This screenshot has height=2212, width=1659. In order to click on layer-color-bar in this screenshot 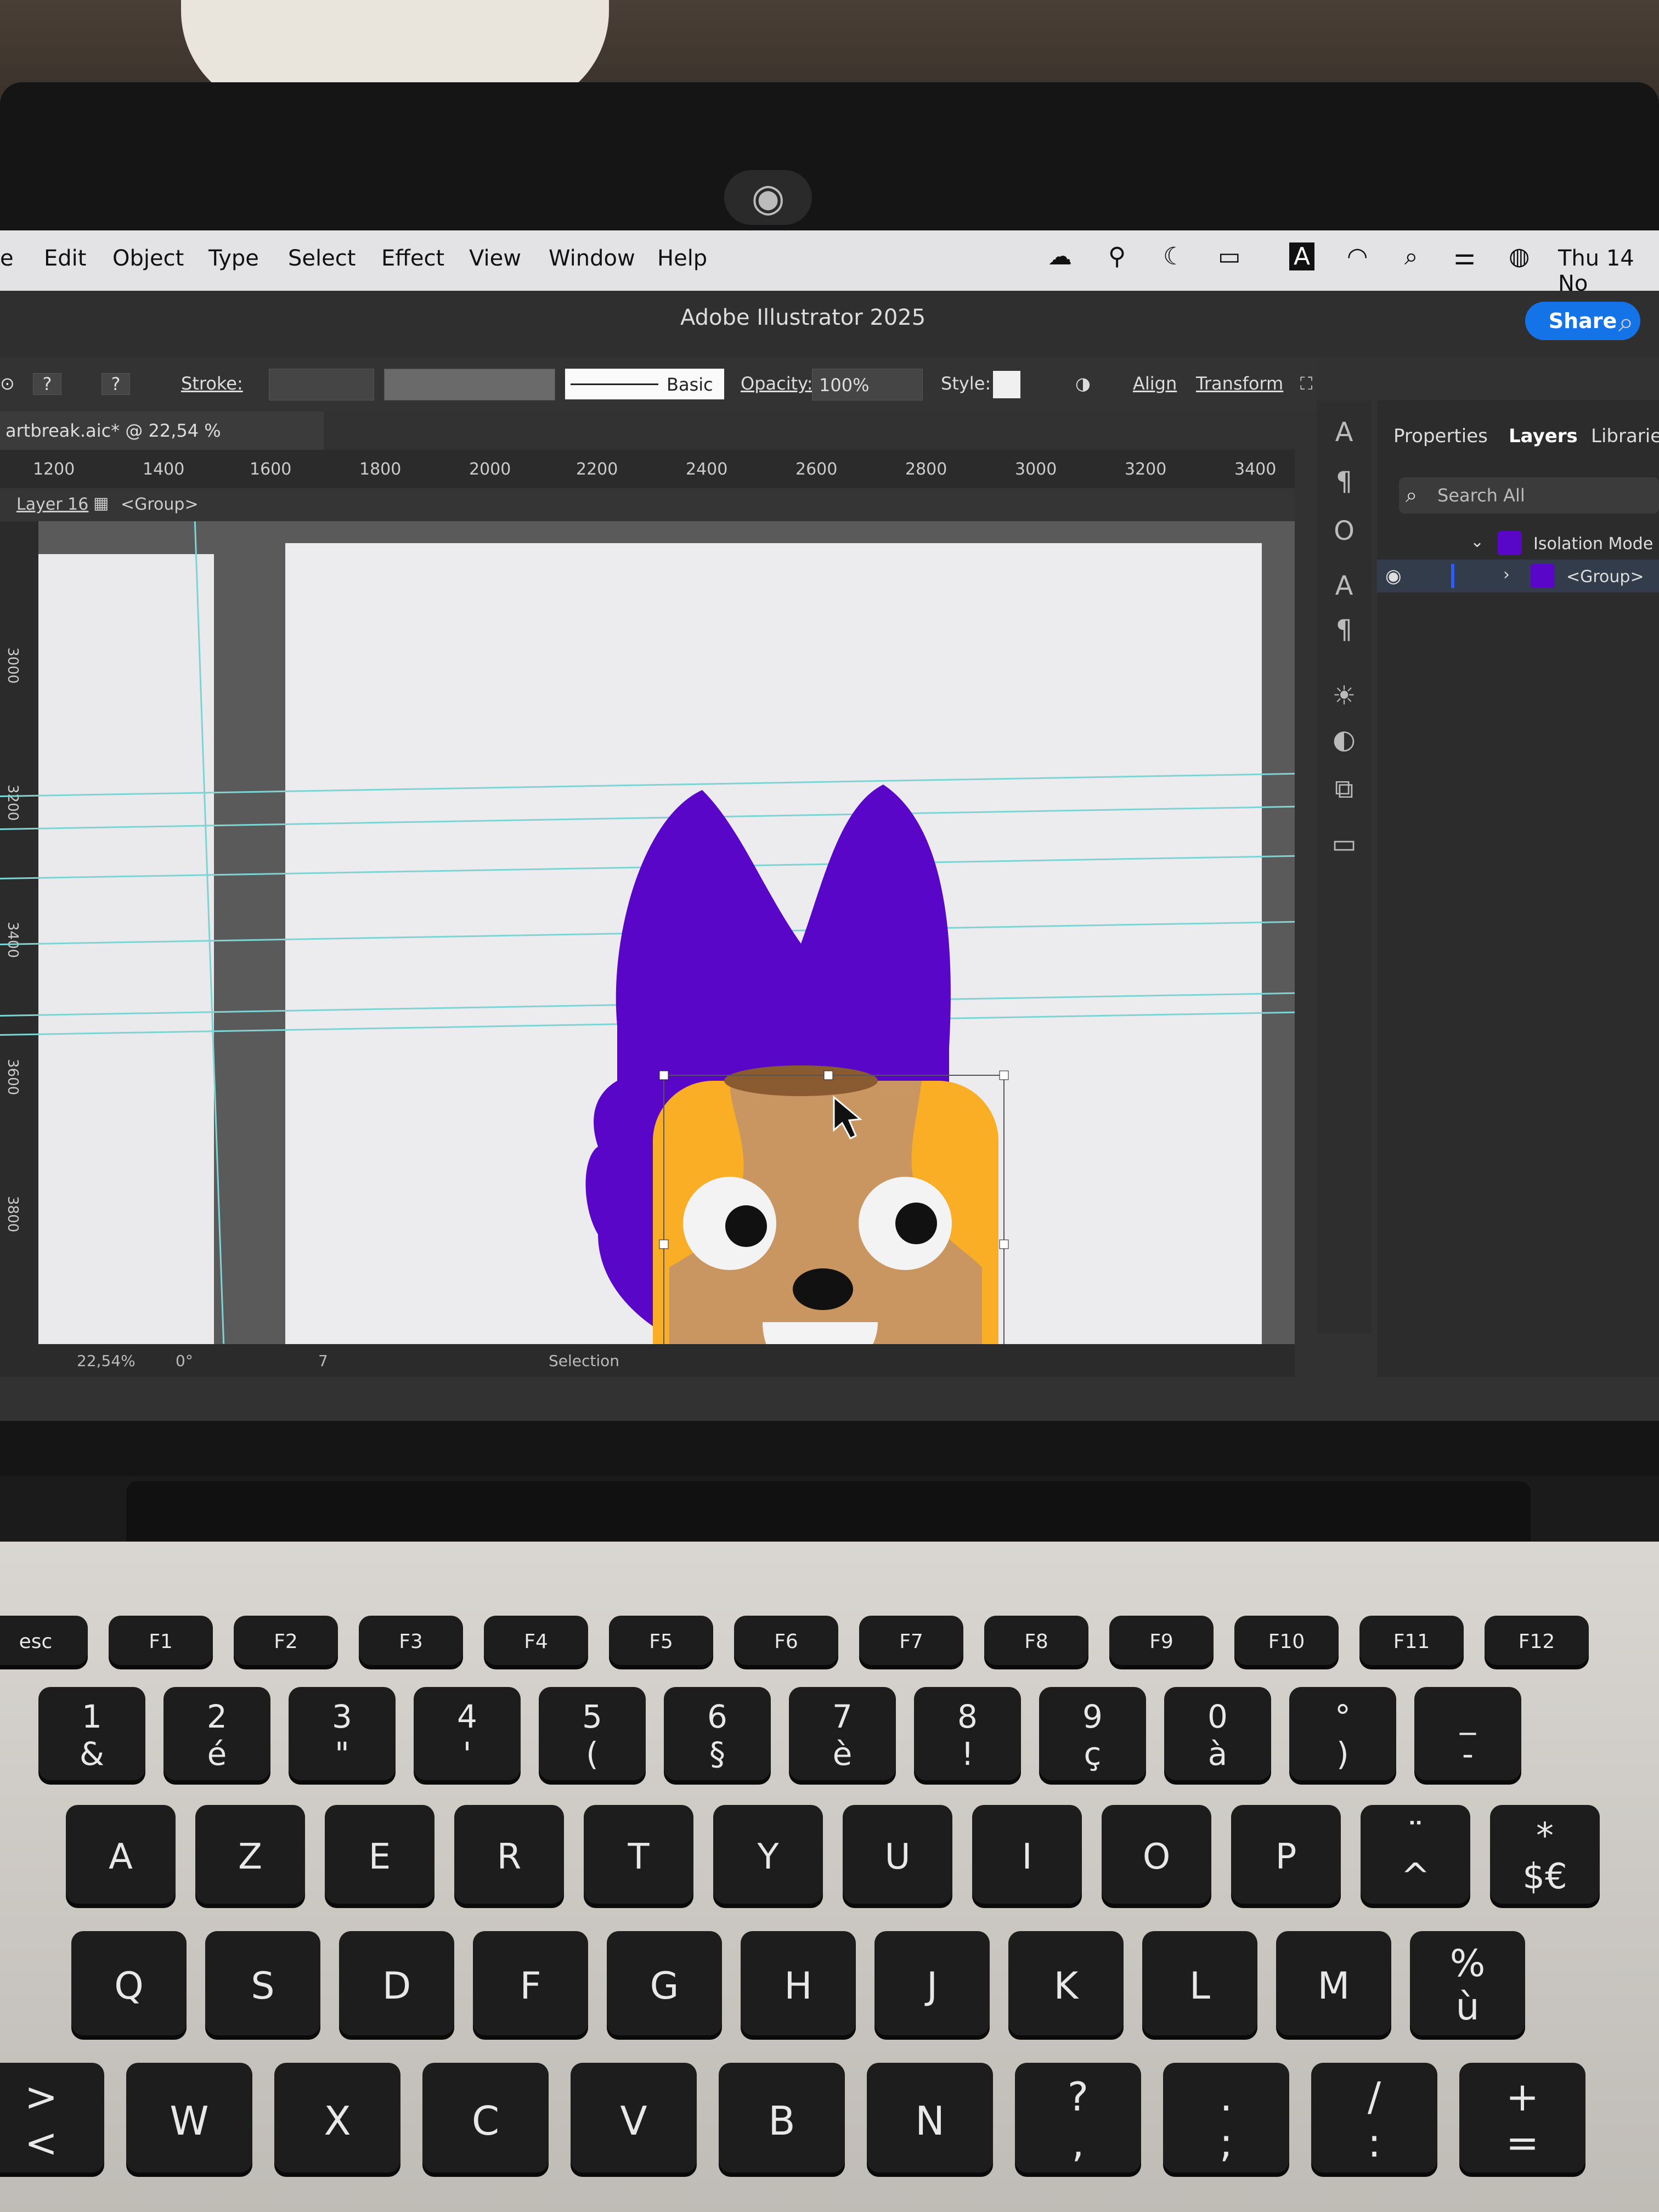, I will do `click(1452, 576)`.